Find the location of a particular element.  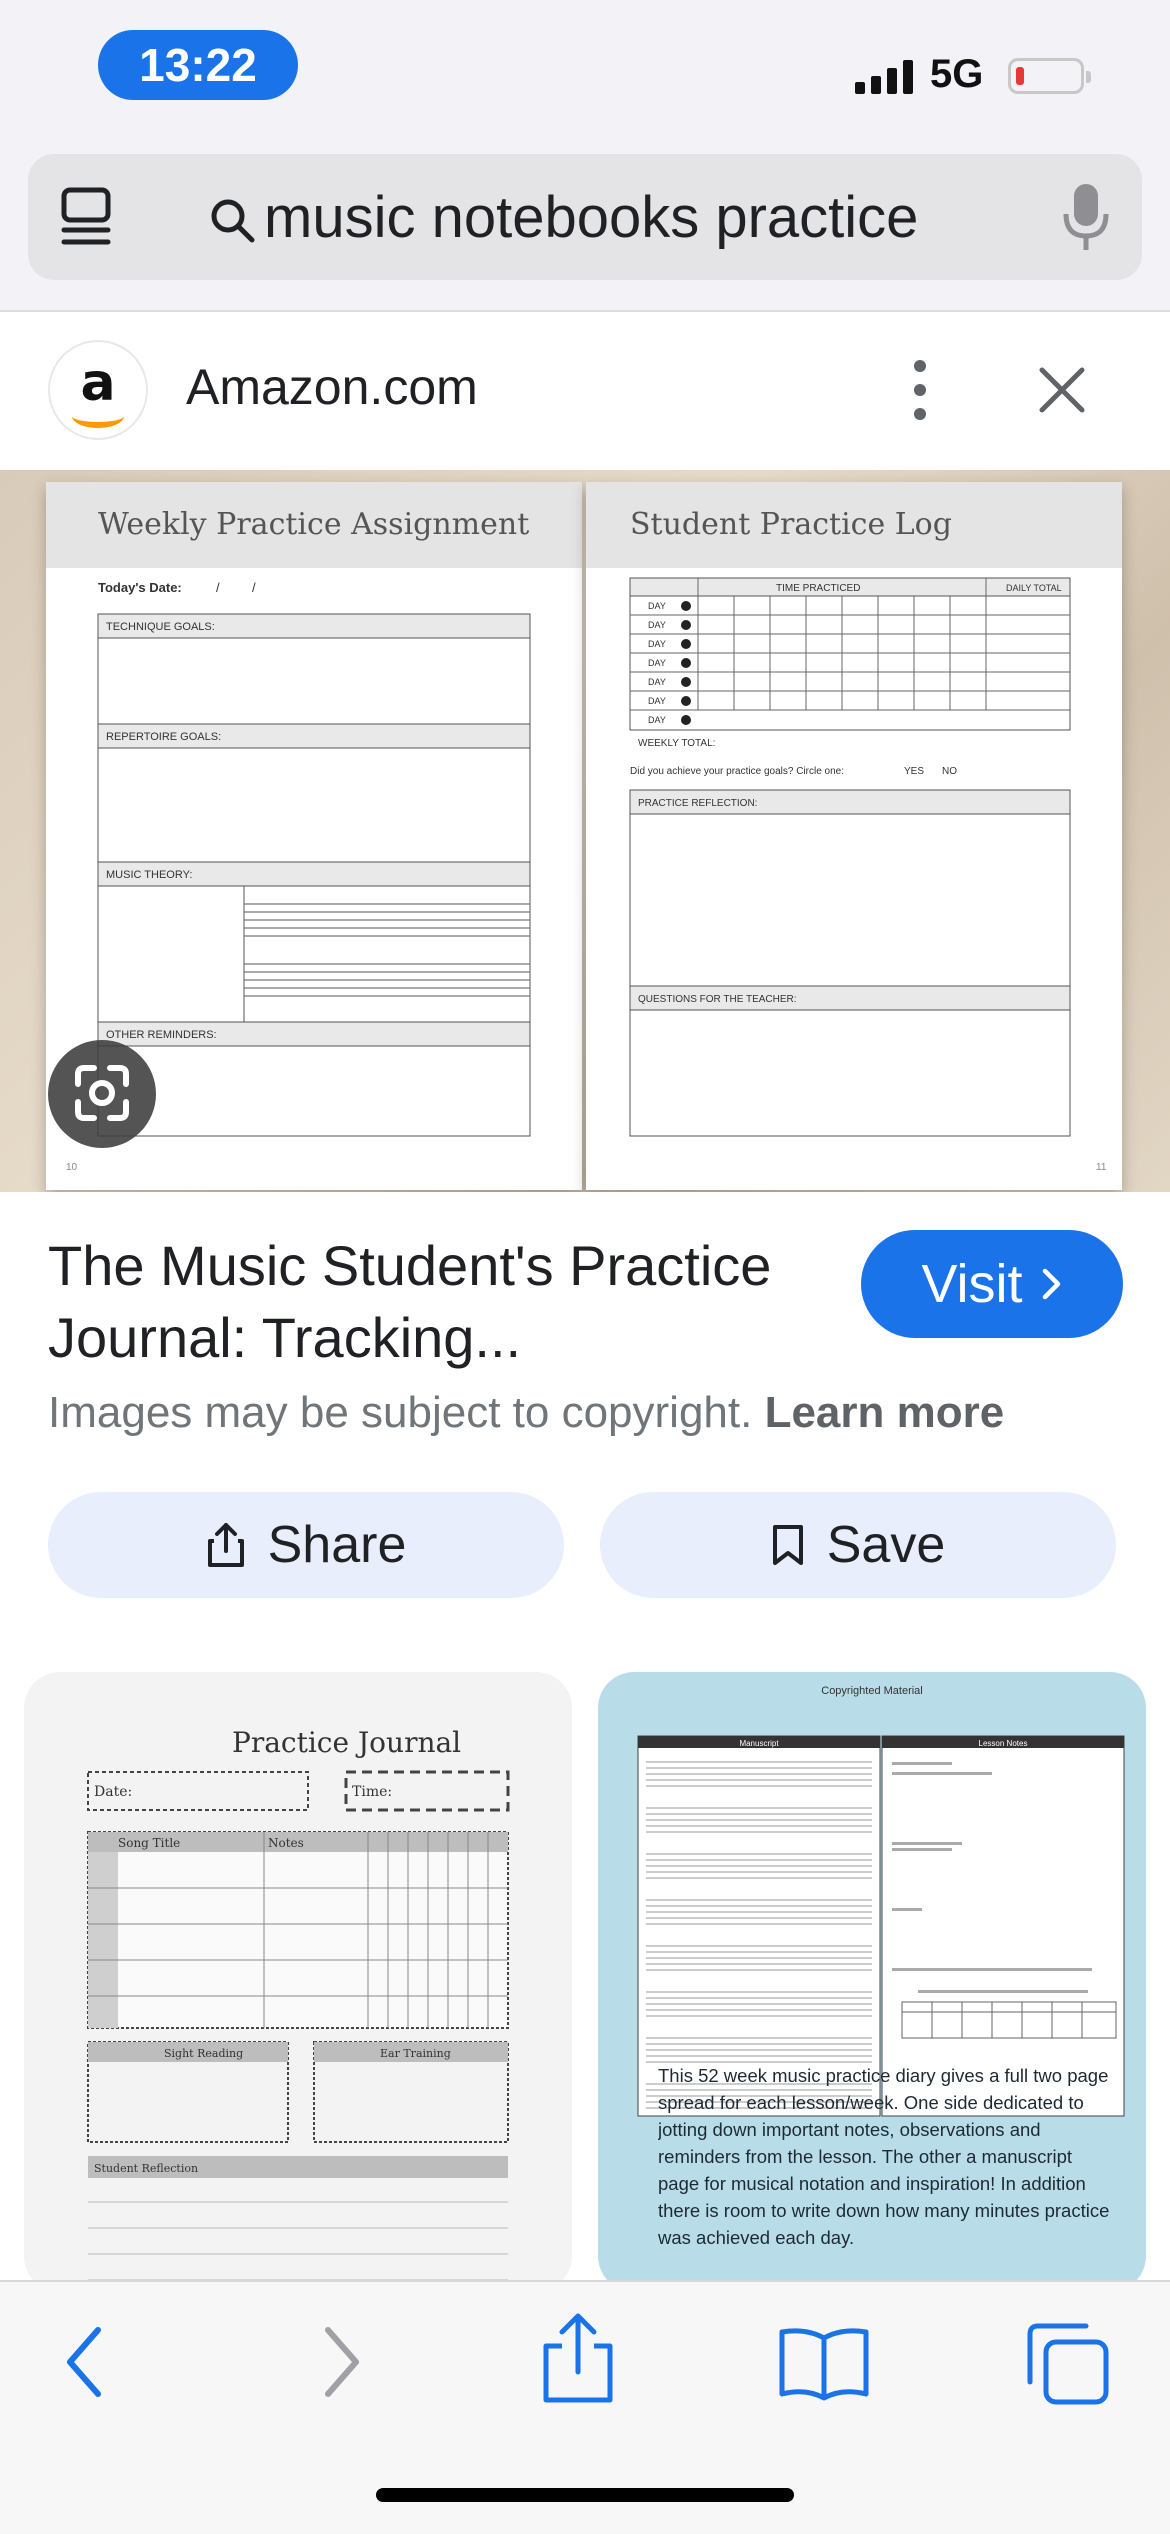

home-indicator is located at coordinates (585, 2495).